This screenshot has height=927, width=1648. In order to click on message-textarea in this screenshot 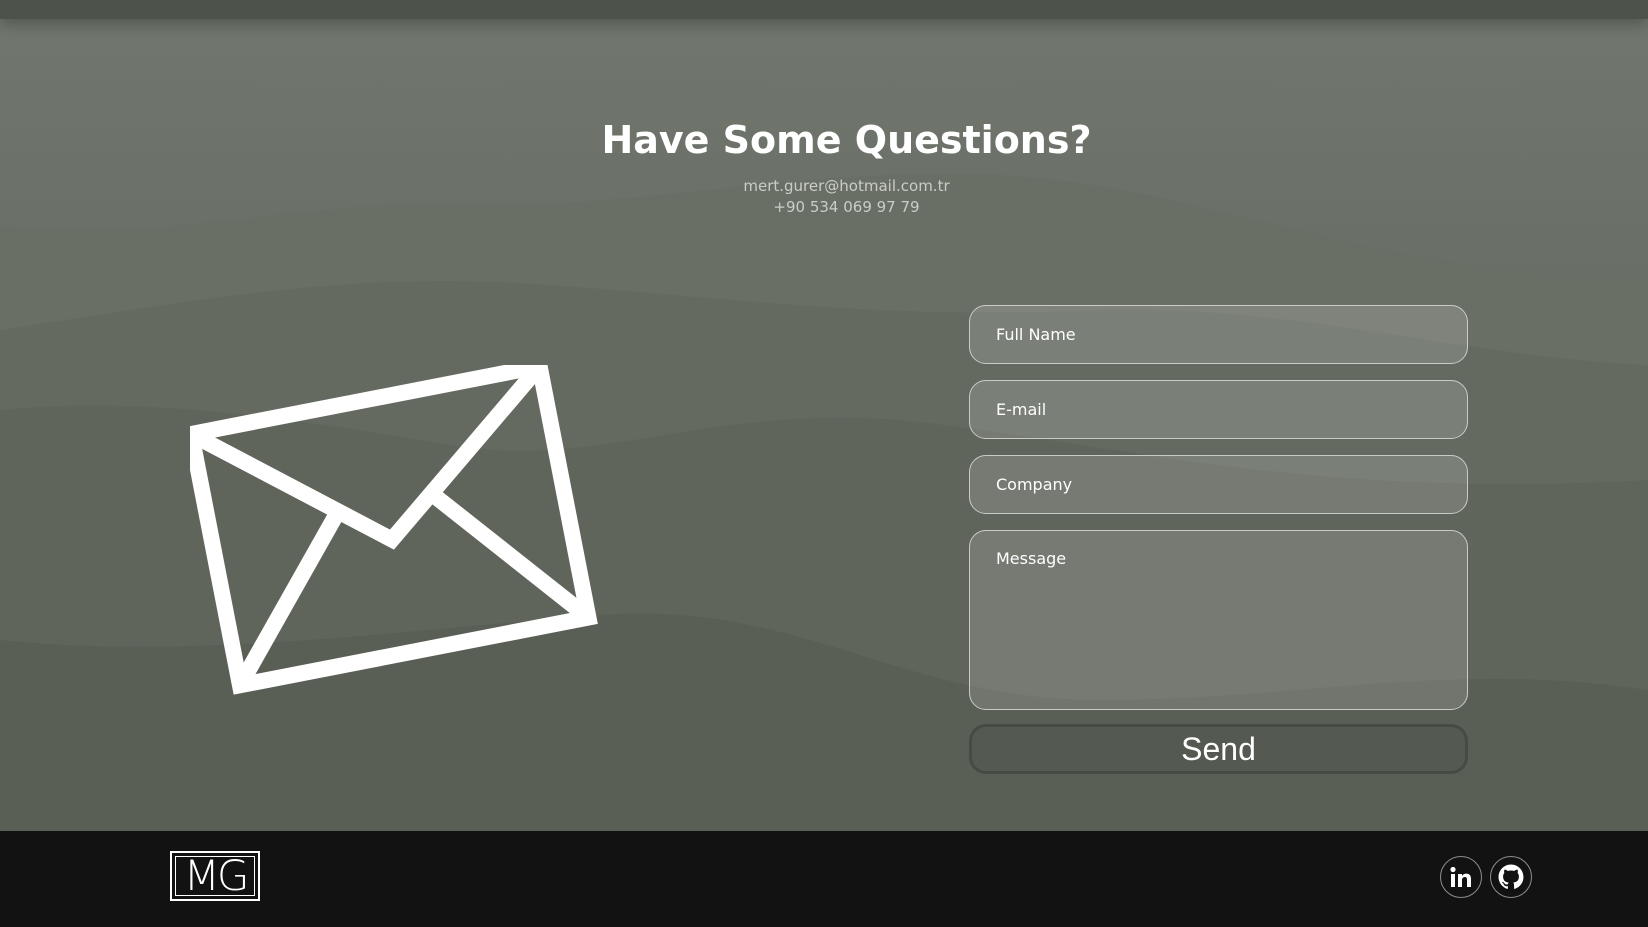, I will do `click(1218, 620)`.